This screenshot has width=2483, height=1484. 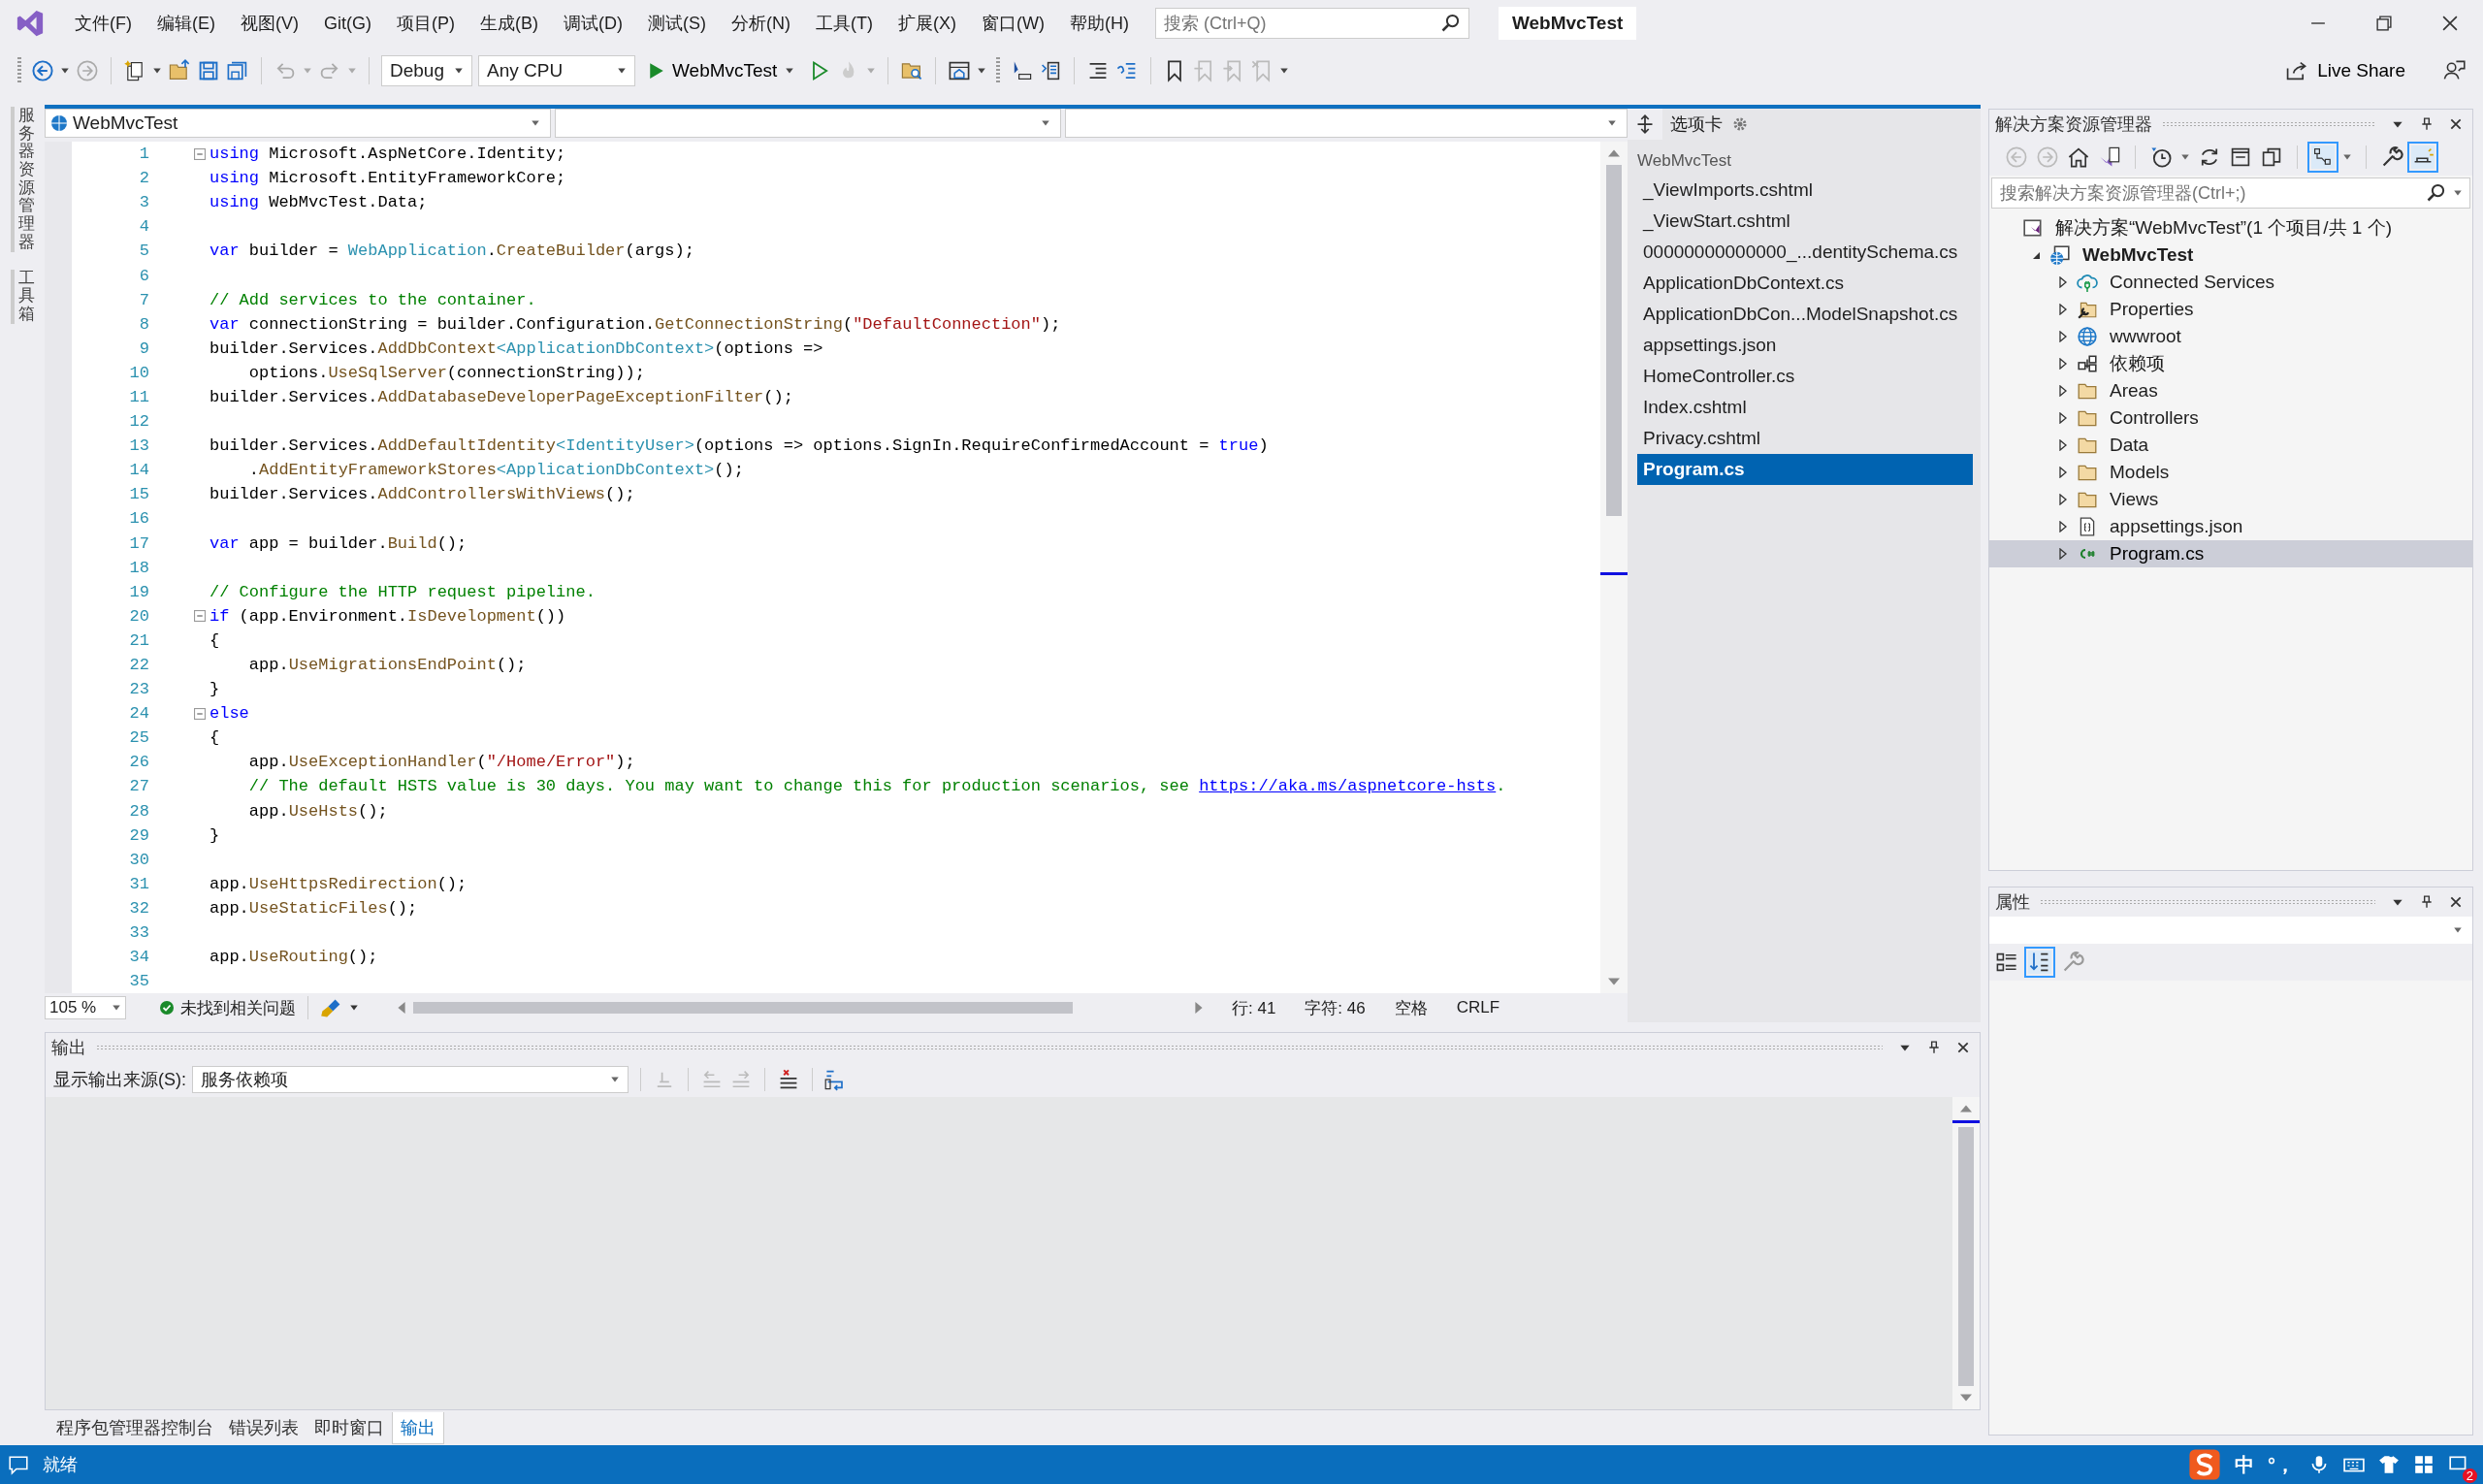 I want to click on tree-item: WebMvcTest, so click(x=2138, y=255).